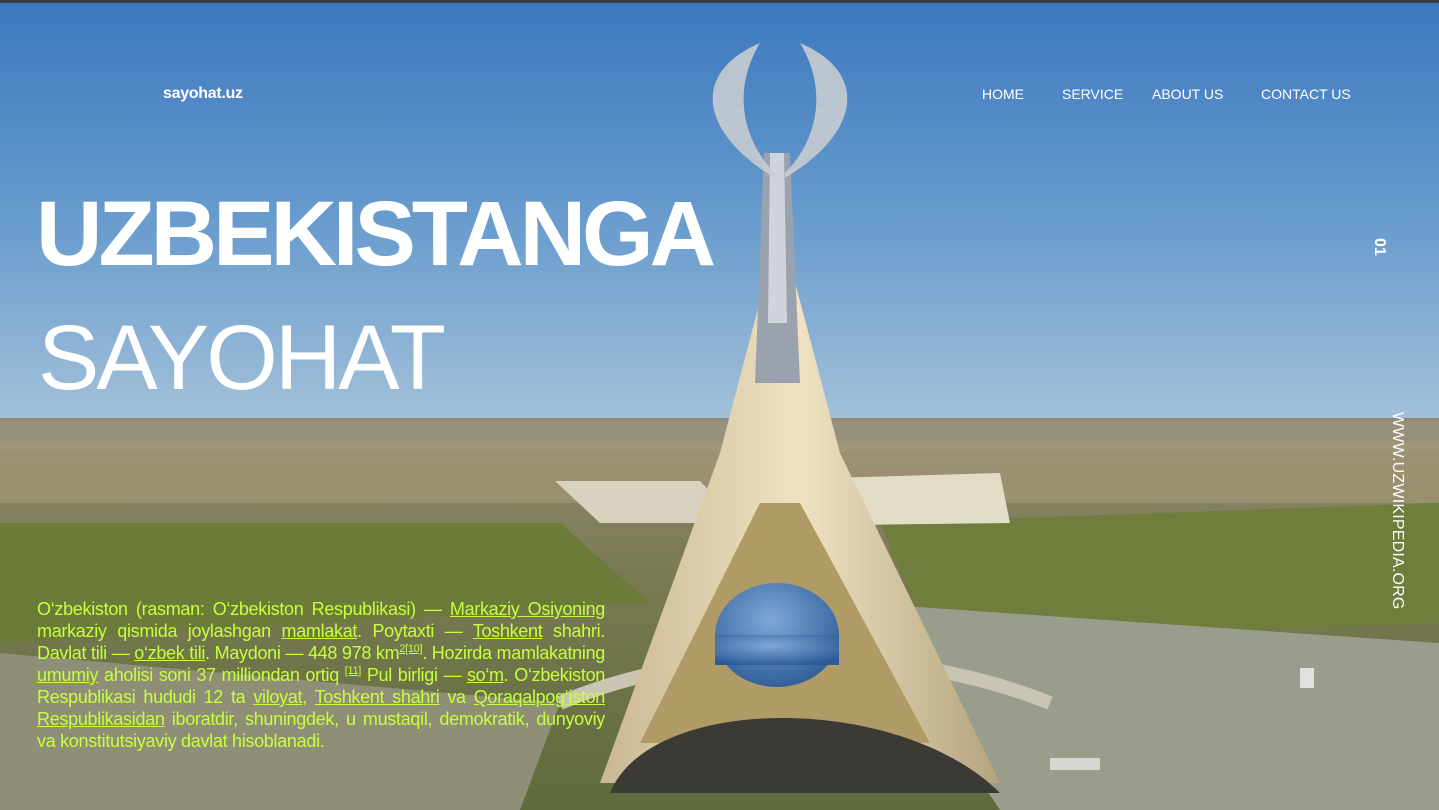 This screenshot has height=810, width=1439. Describe the element at coordinates (1306, 94) in the screenshot. I see `nav-contact-us: CONTACT US` at that location.